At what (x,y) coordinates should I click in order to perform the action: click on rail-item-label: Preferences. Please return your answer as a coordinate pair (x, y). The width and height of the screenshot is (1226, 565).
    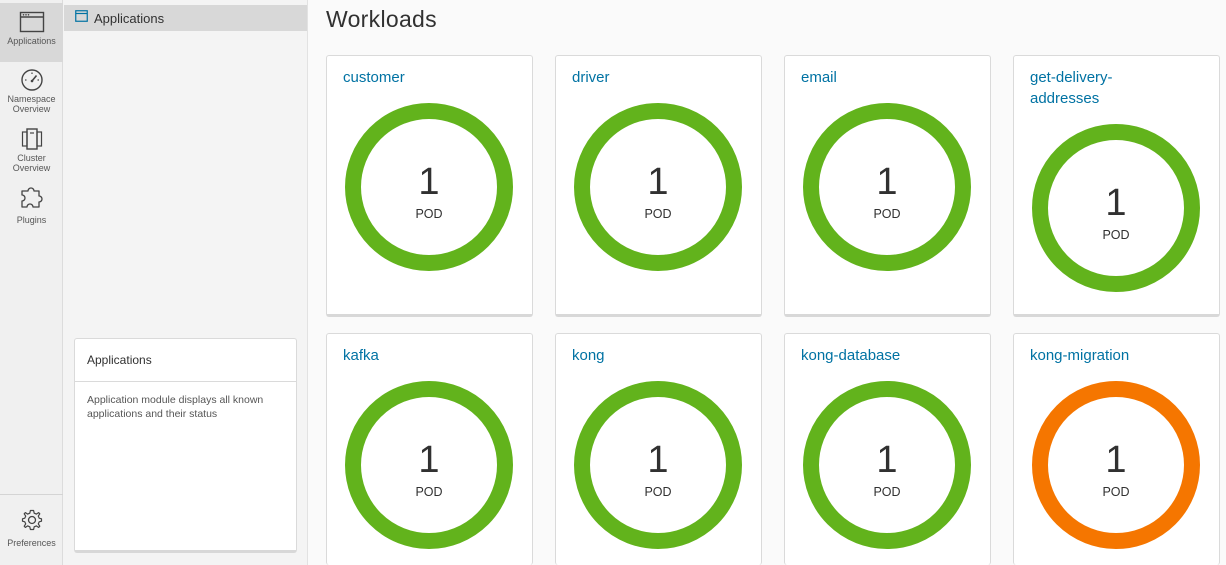
    Looking at the image, I should click on (31, 543).